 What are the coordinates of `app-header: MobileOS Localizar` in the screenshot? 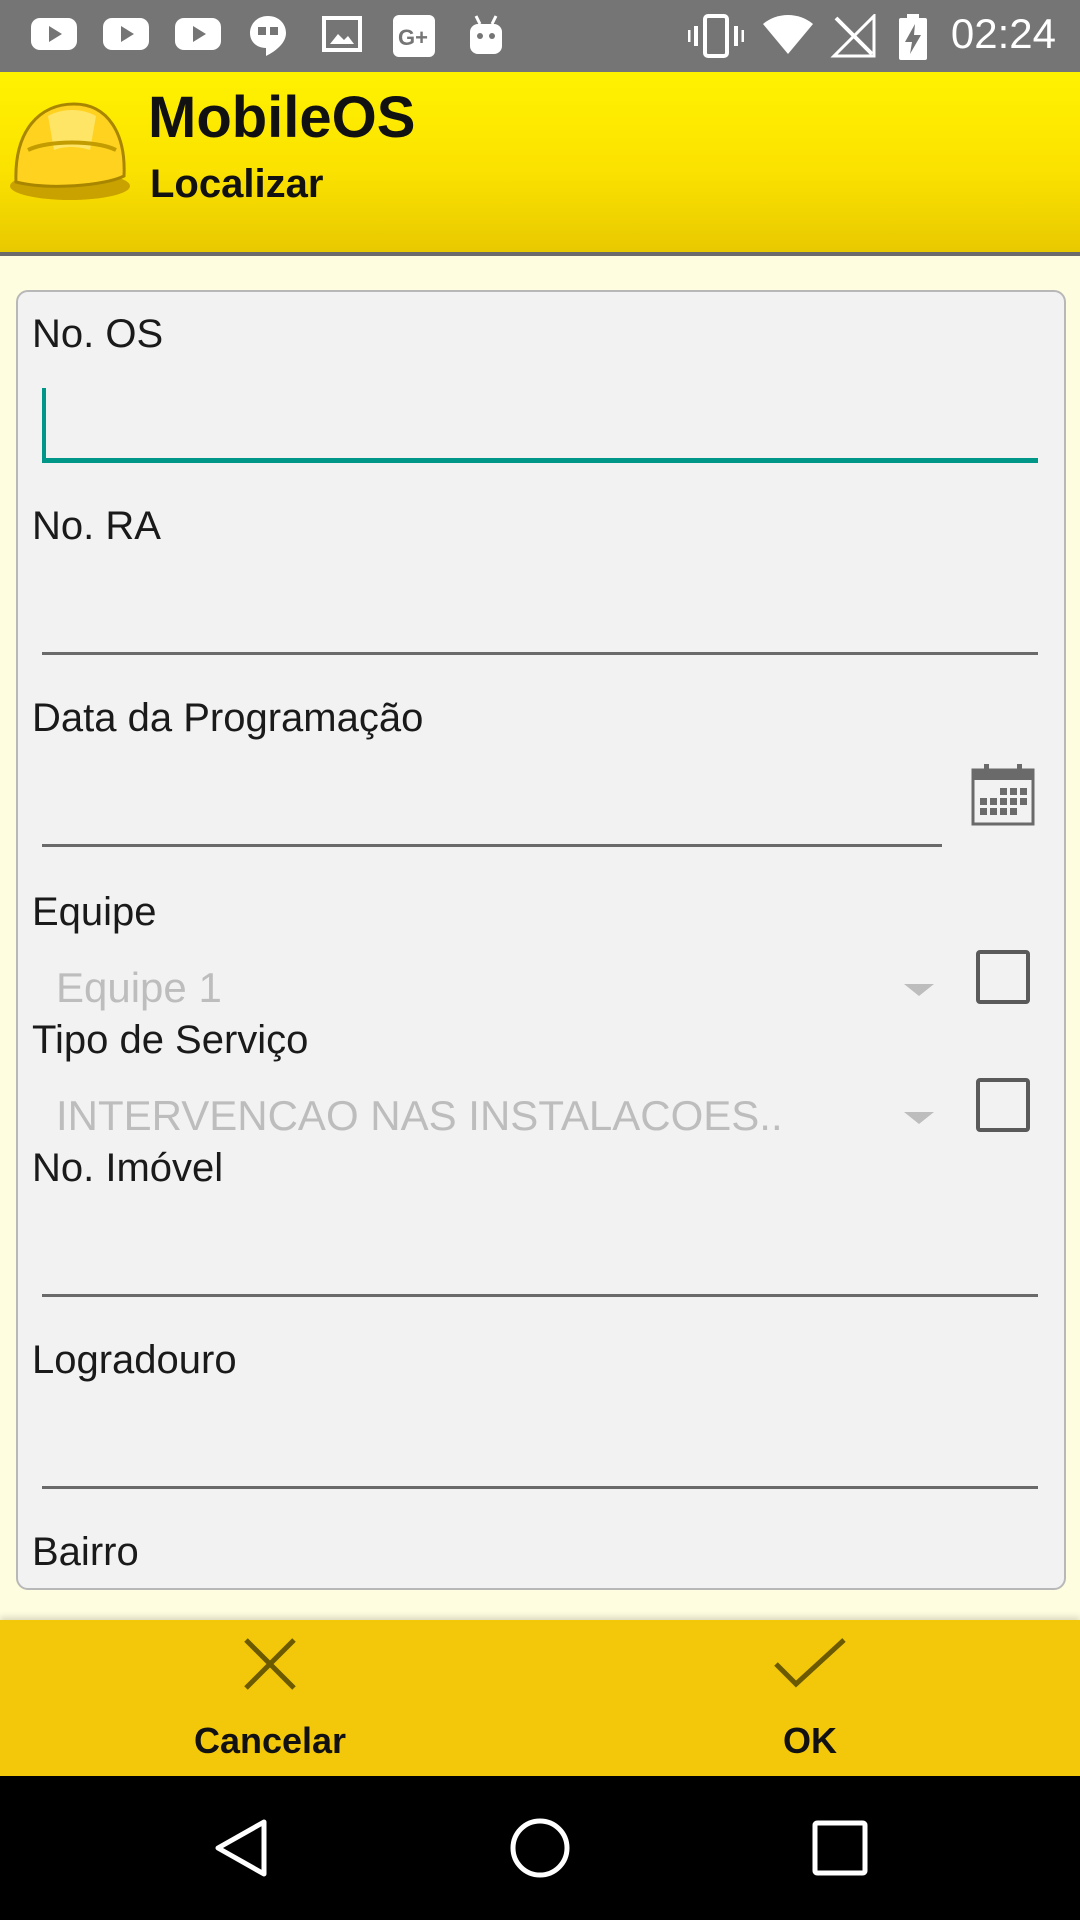 It's located at (540, 164).